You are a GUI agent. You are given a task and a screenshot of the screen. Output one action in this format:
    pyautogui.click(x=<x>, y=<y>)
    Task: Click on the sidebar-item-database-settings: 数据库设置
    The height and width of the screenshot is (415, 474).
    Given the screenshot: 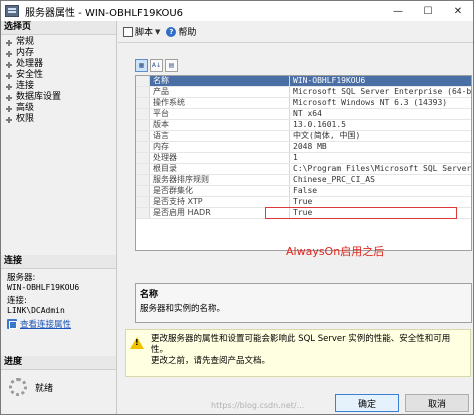 What is the action you would take?
    pyautogui.click(x=58, y=97)
    